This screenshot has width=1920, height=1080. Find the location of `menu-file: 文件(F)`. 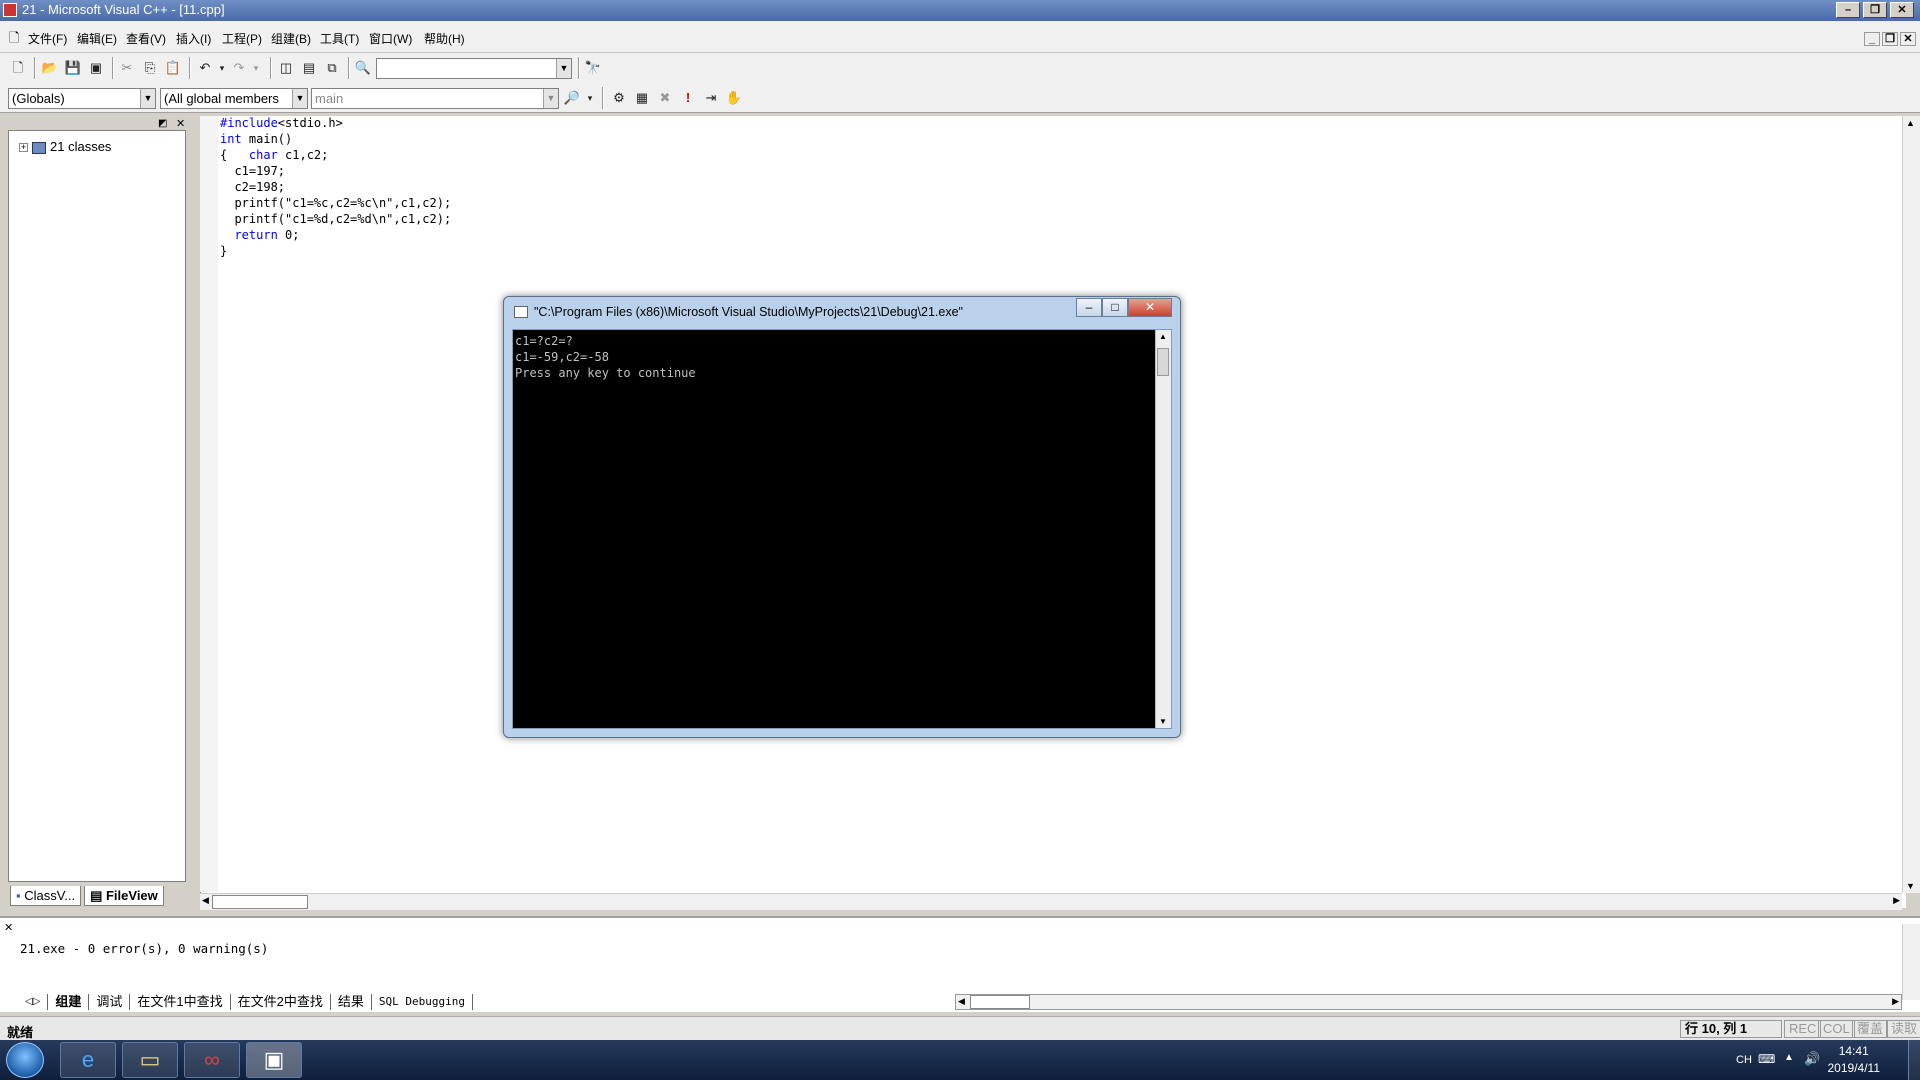

menu-file: 文件(F) is located at coordinates (47, 38).